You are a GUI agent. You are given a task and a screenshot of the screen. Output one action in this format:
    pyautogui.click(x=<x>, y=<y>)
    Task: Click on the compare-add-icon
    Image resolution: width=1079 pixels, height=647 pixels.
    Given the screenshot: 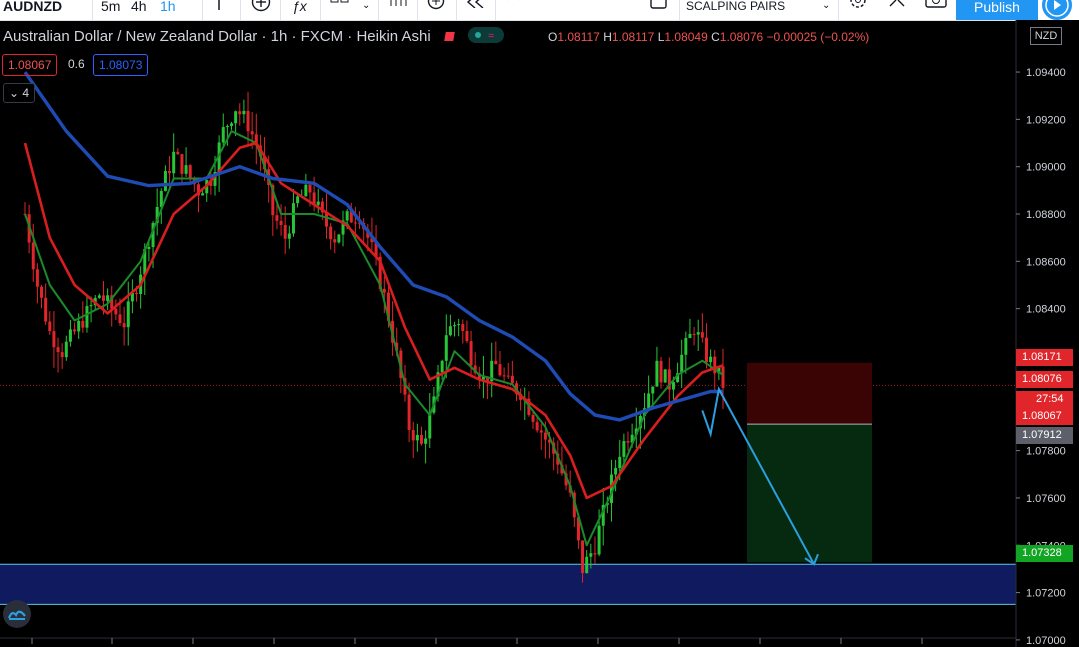 What is the action you would take?
    pyautogui.click(x=261, y=7)
    